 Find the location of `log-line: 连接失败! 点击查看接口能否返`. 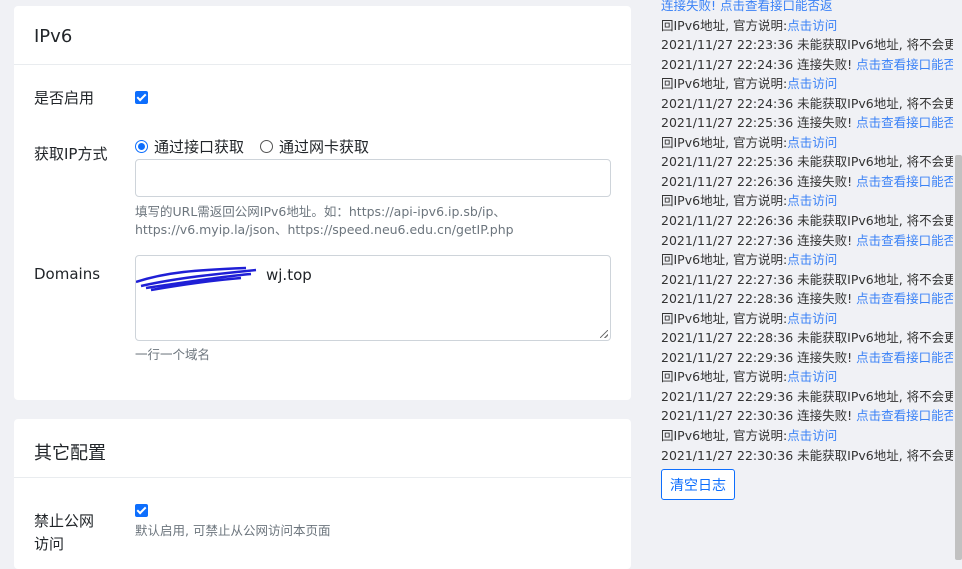

log-line: 连接失败! 点击查看接口能否返 is located at coordinates (807, 8).